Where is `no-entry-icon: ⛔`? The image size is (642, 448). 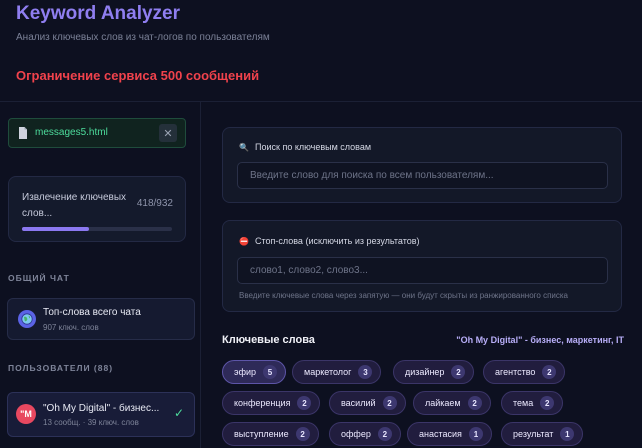 no-entry-icon: ⛔ is located at coordinates (244, 241).